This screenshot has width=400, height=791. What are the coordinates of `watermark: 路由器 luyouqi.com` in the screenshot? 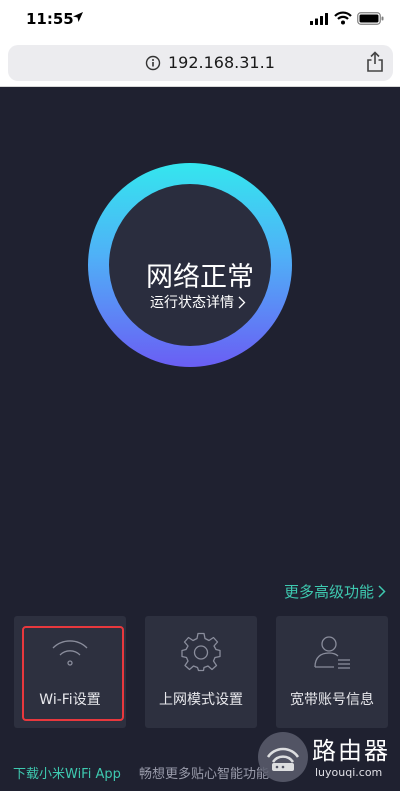 It's located at (329, 755).